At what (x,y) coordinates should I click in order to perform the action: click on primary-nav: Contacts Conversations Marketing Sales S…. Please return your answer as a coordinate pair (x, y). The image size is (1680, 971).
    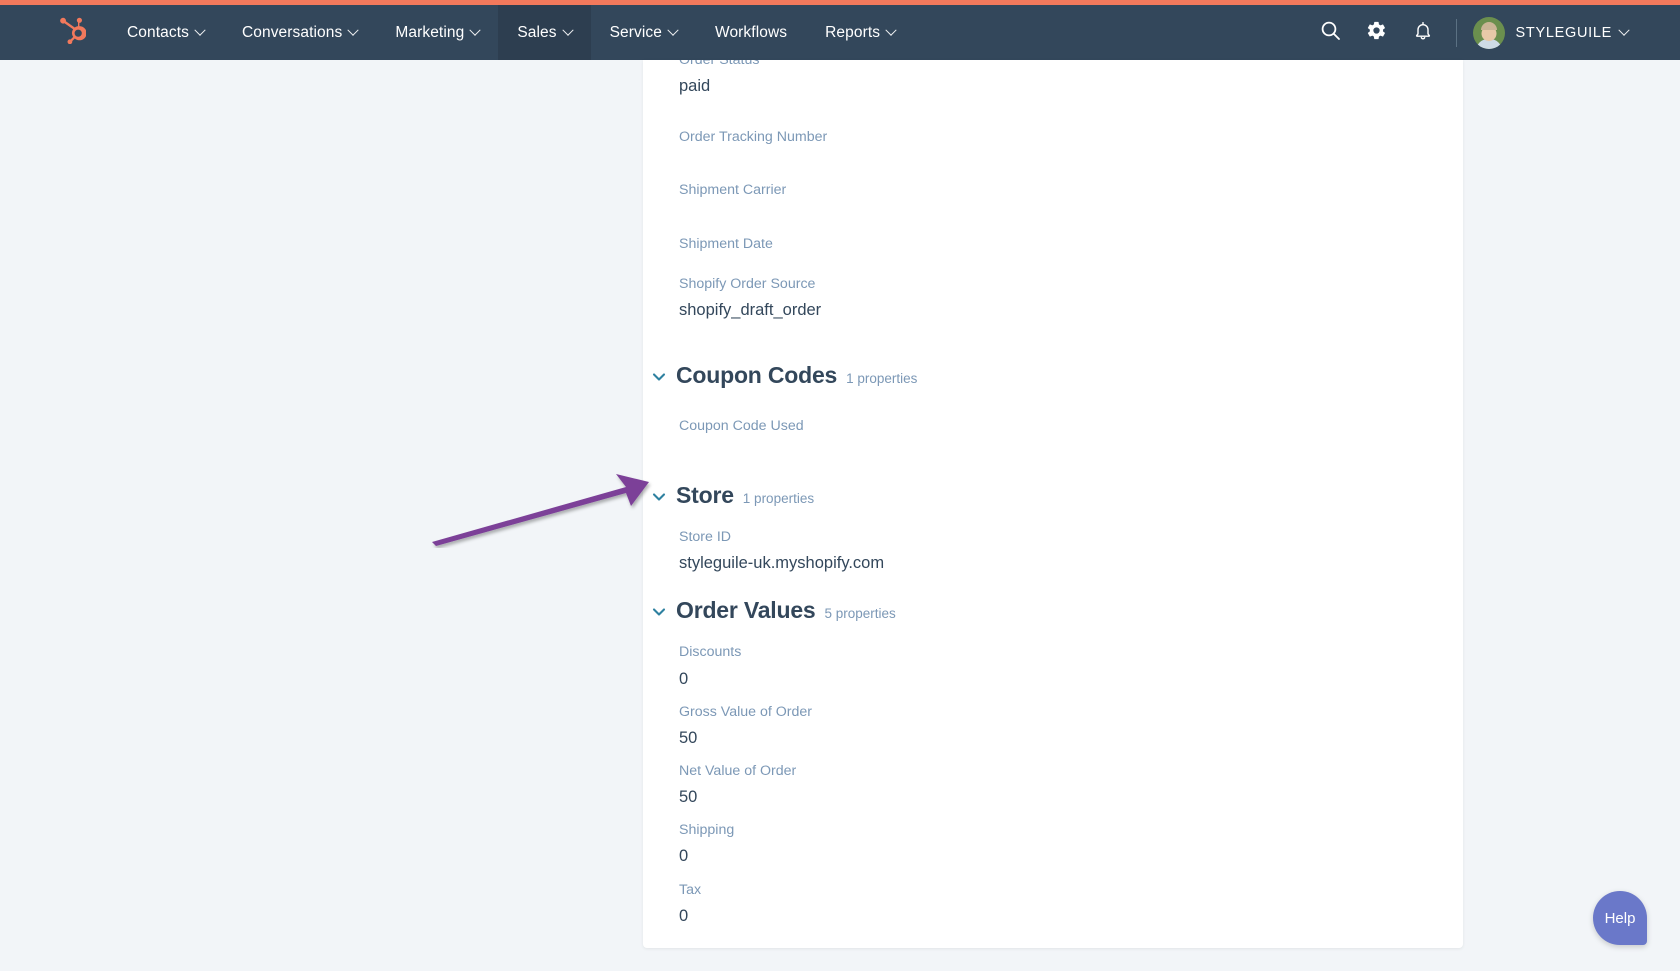
    Looking at the image, I should click on (511, 32).